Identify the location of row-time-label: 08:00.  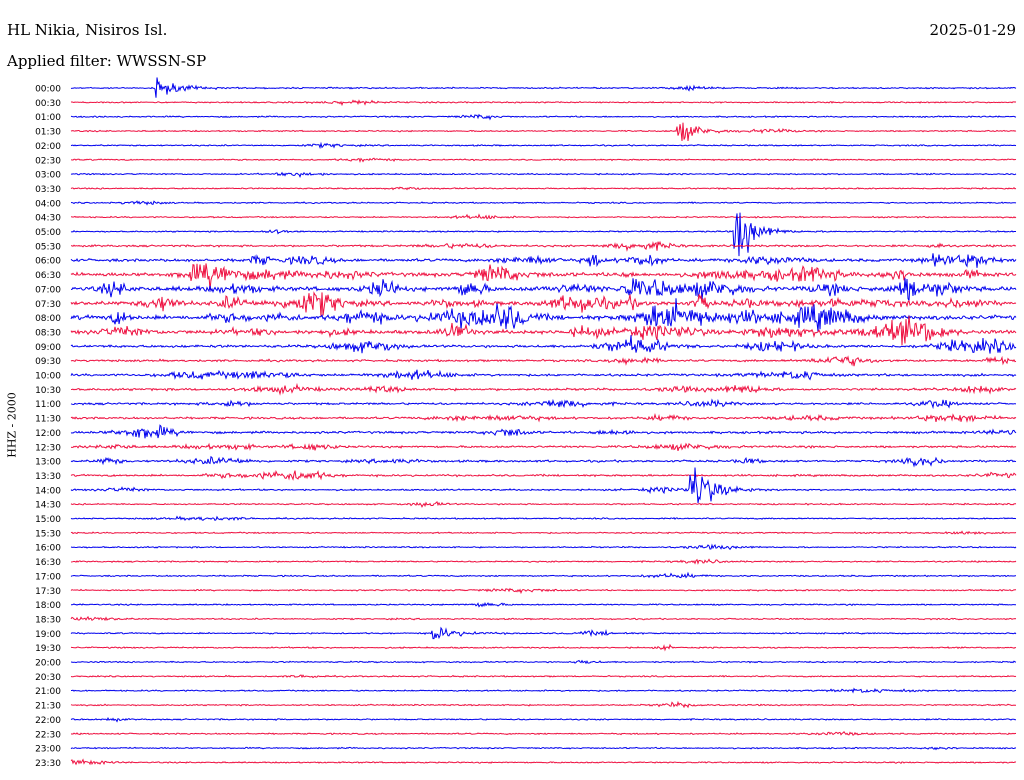
(48, 319).